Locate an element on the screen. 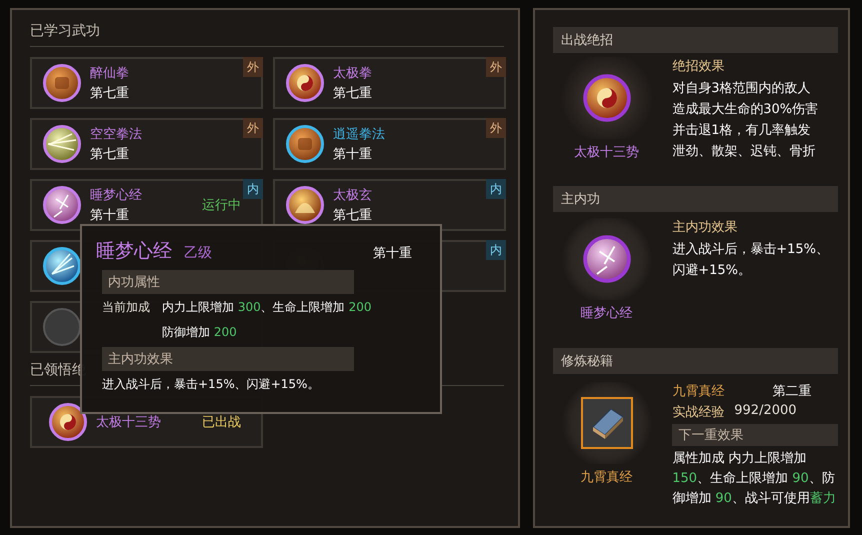 This screenshot has width=862, height=535. exp-label: 实战经验 is located at coordinates (698, 412).